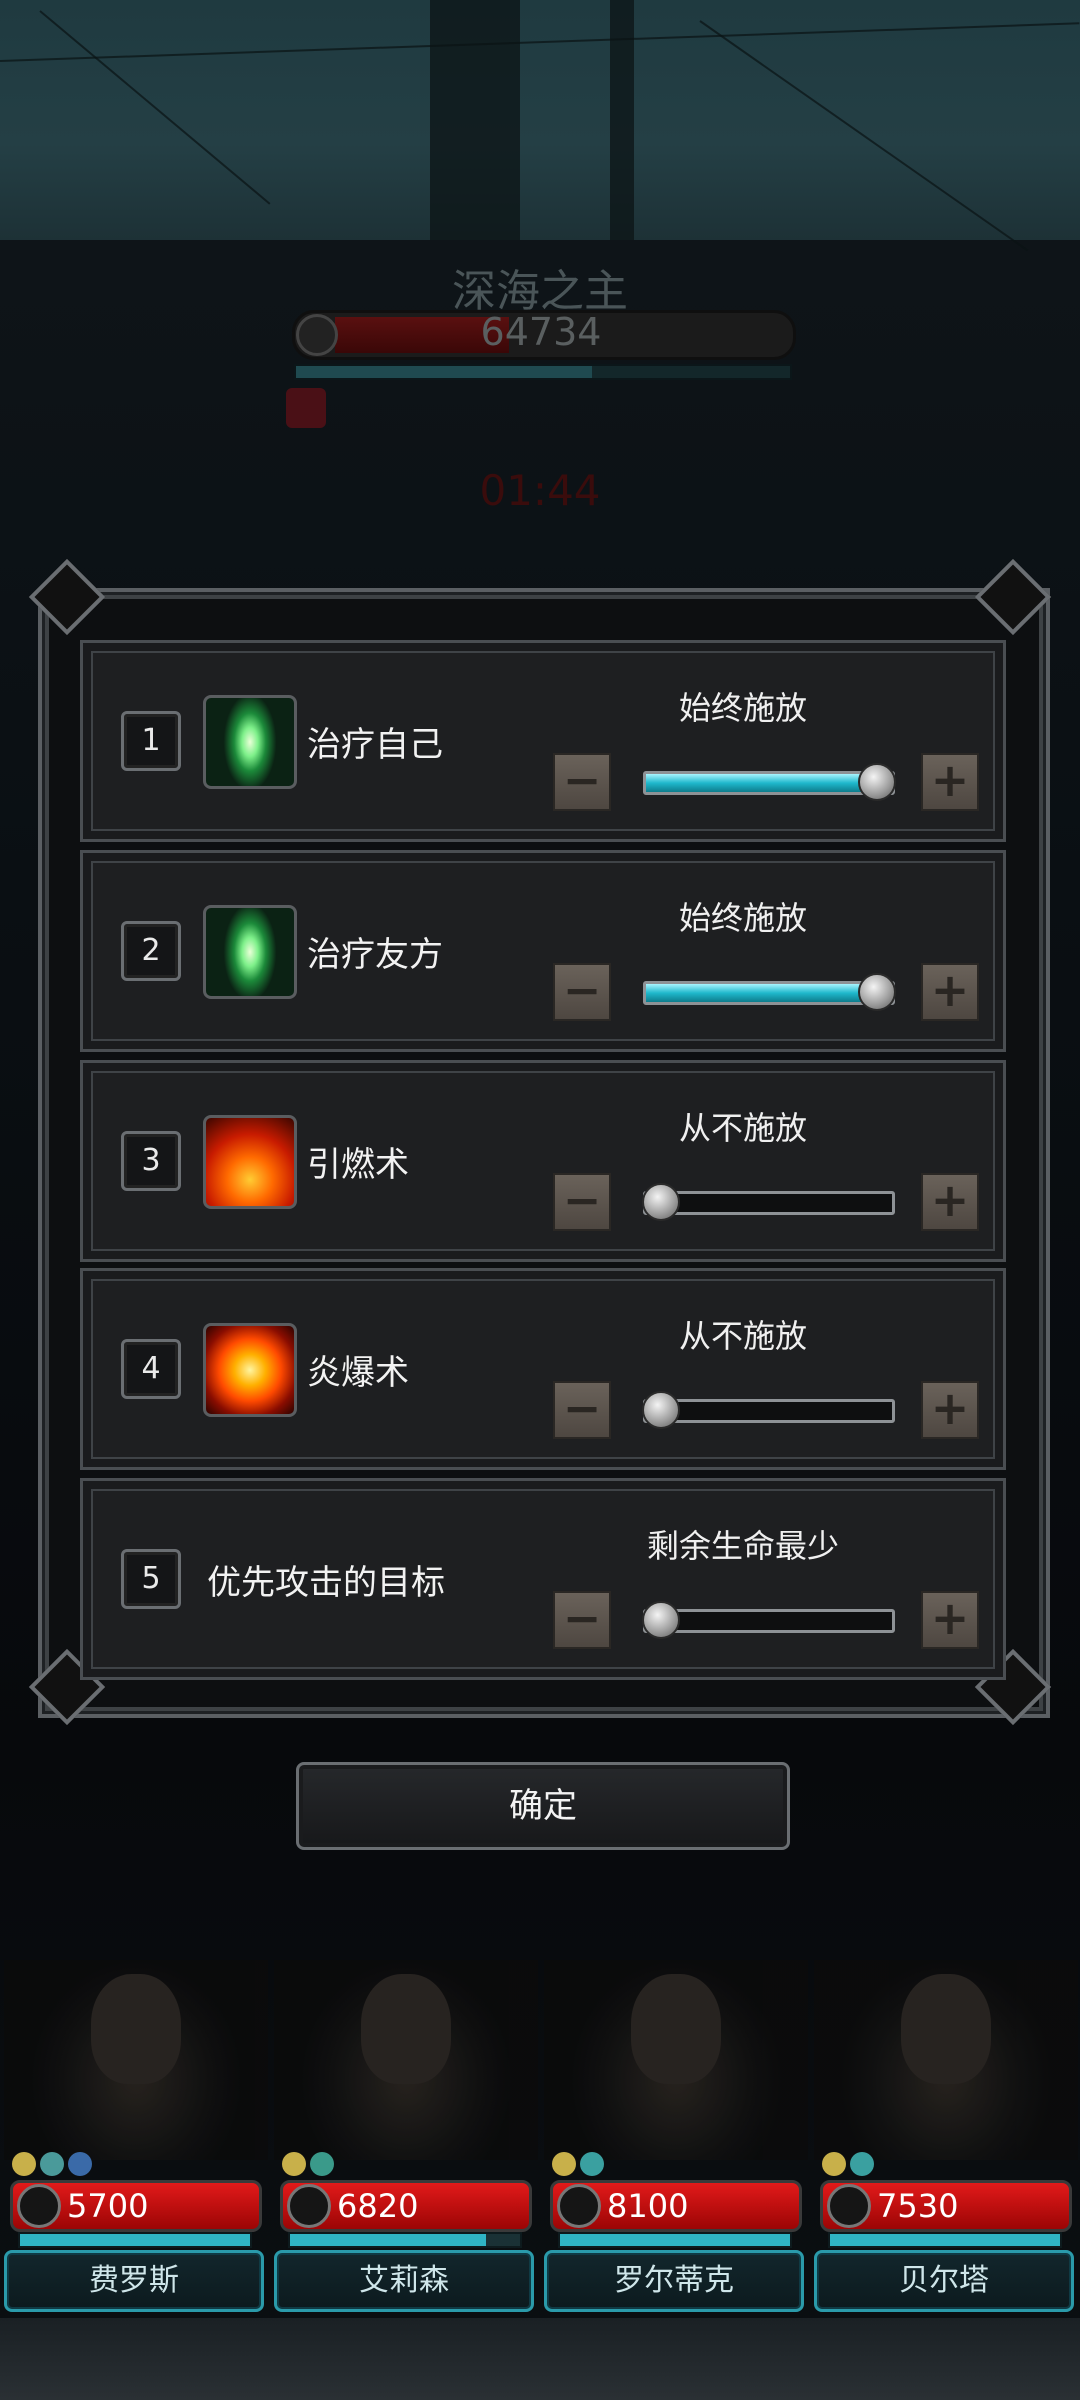  What do you see at coordinates (151, 1369) in the screenshot?
I see `setting-index-badge: 4` at bounding box center [151, 1369].